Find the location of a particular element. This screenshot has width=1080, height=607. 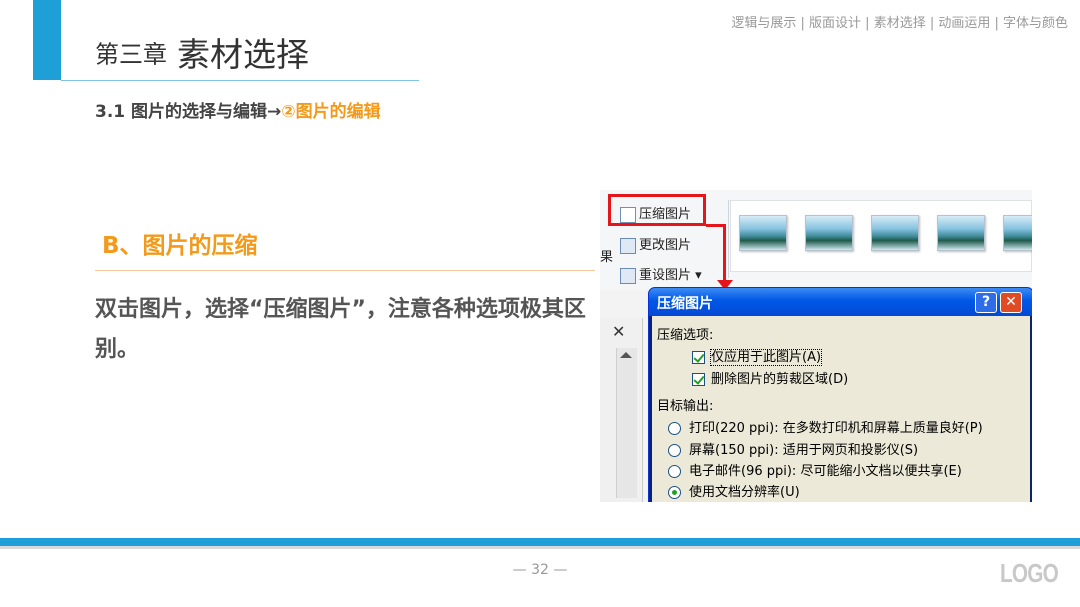

radio-email-label: 电子邮件(96 ppi): 尽可能缩小文档以便共享(E) is located at coordinates (825, 471).